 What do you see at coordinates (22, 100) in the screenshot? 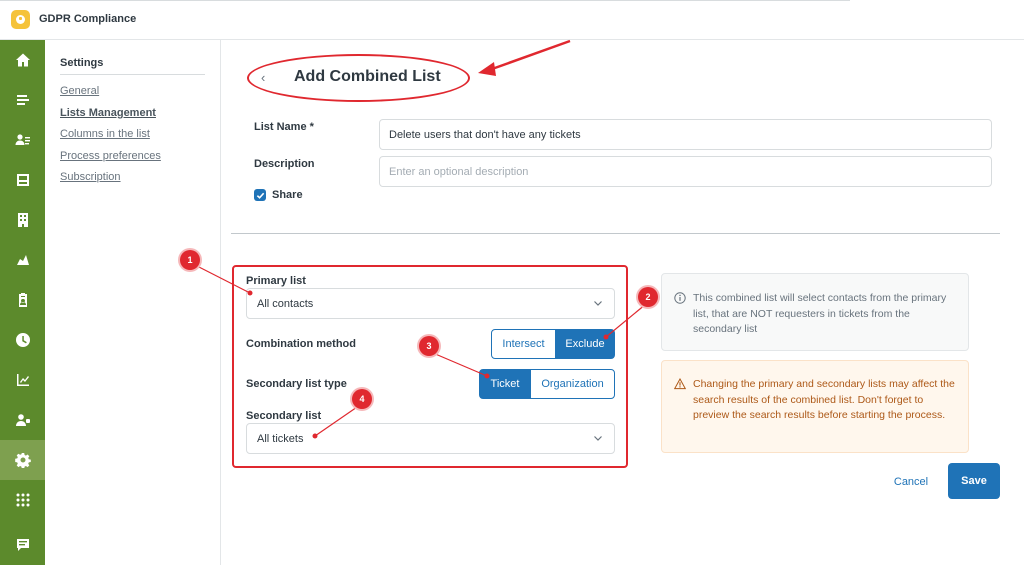
I see `views-icon` at bounding box center [22, 100].